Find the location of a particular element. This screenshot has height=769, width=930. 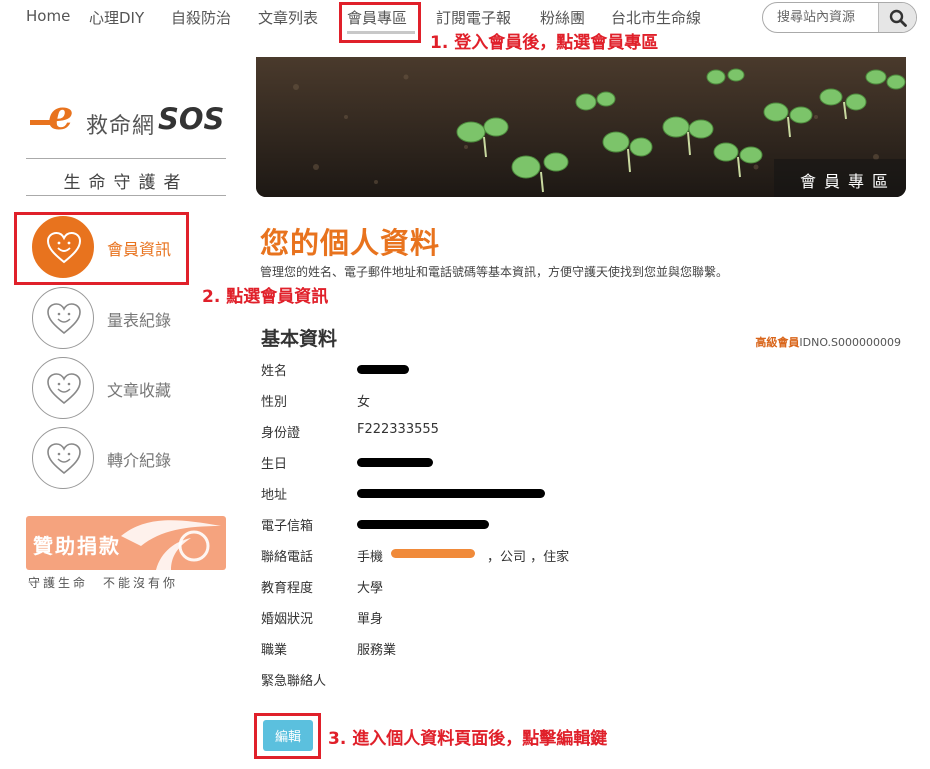

page-title: 您的個人資料 is located at coordinates (350, 243).